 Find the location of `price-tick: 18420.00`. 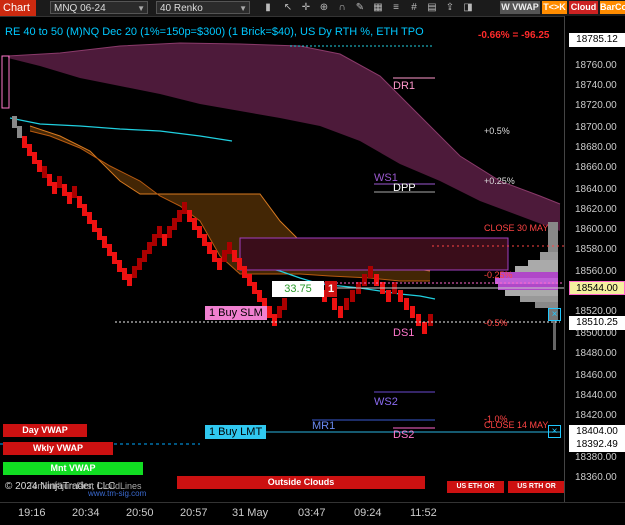

price-tick: 18420.00 is located at coordinates (596, 415).